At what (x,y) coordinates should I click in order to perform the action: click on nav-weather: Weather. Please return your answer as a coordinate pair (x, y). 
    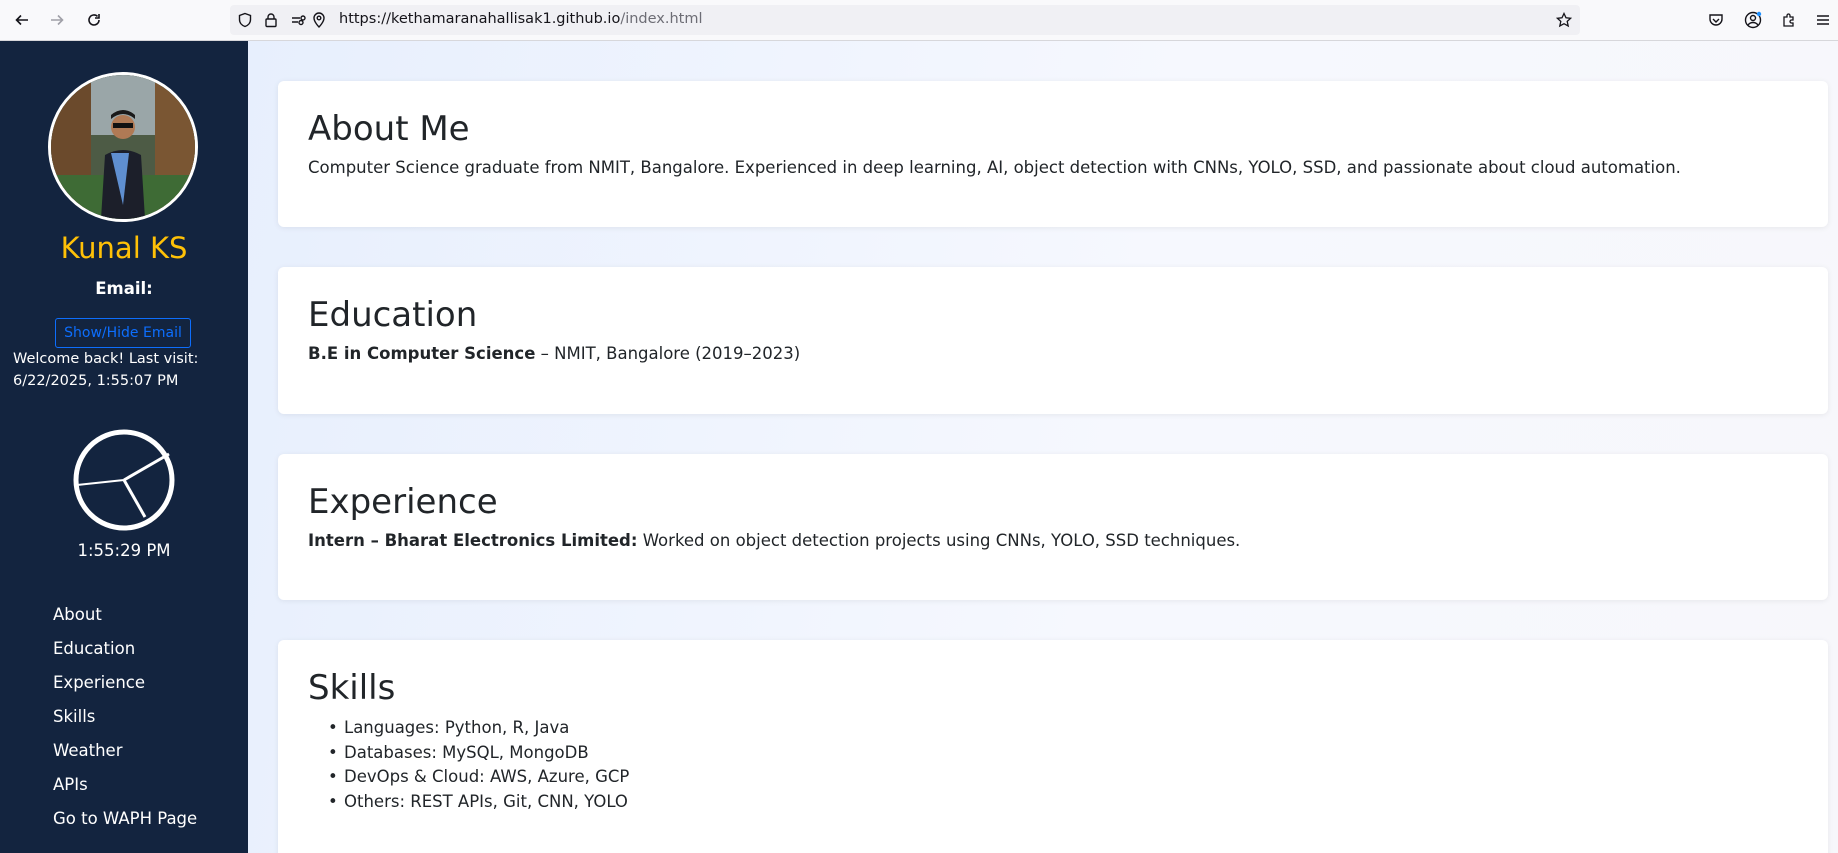
    Looking at the image, I should click on (125, 751).